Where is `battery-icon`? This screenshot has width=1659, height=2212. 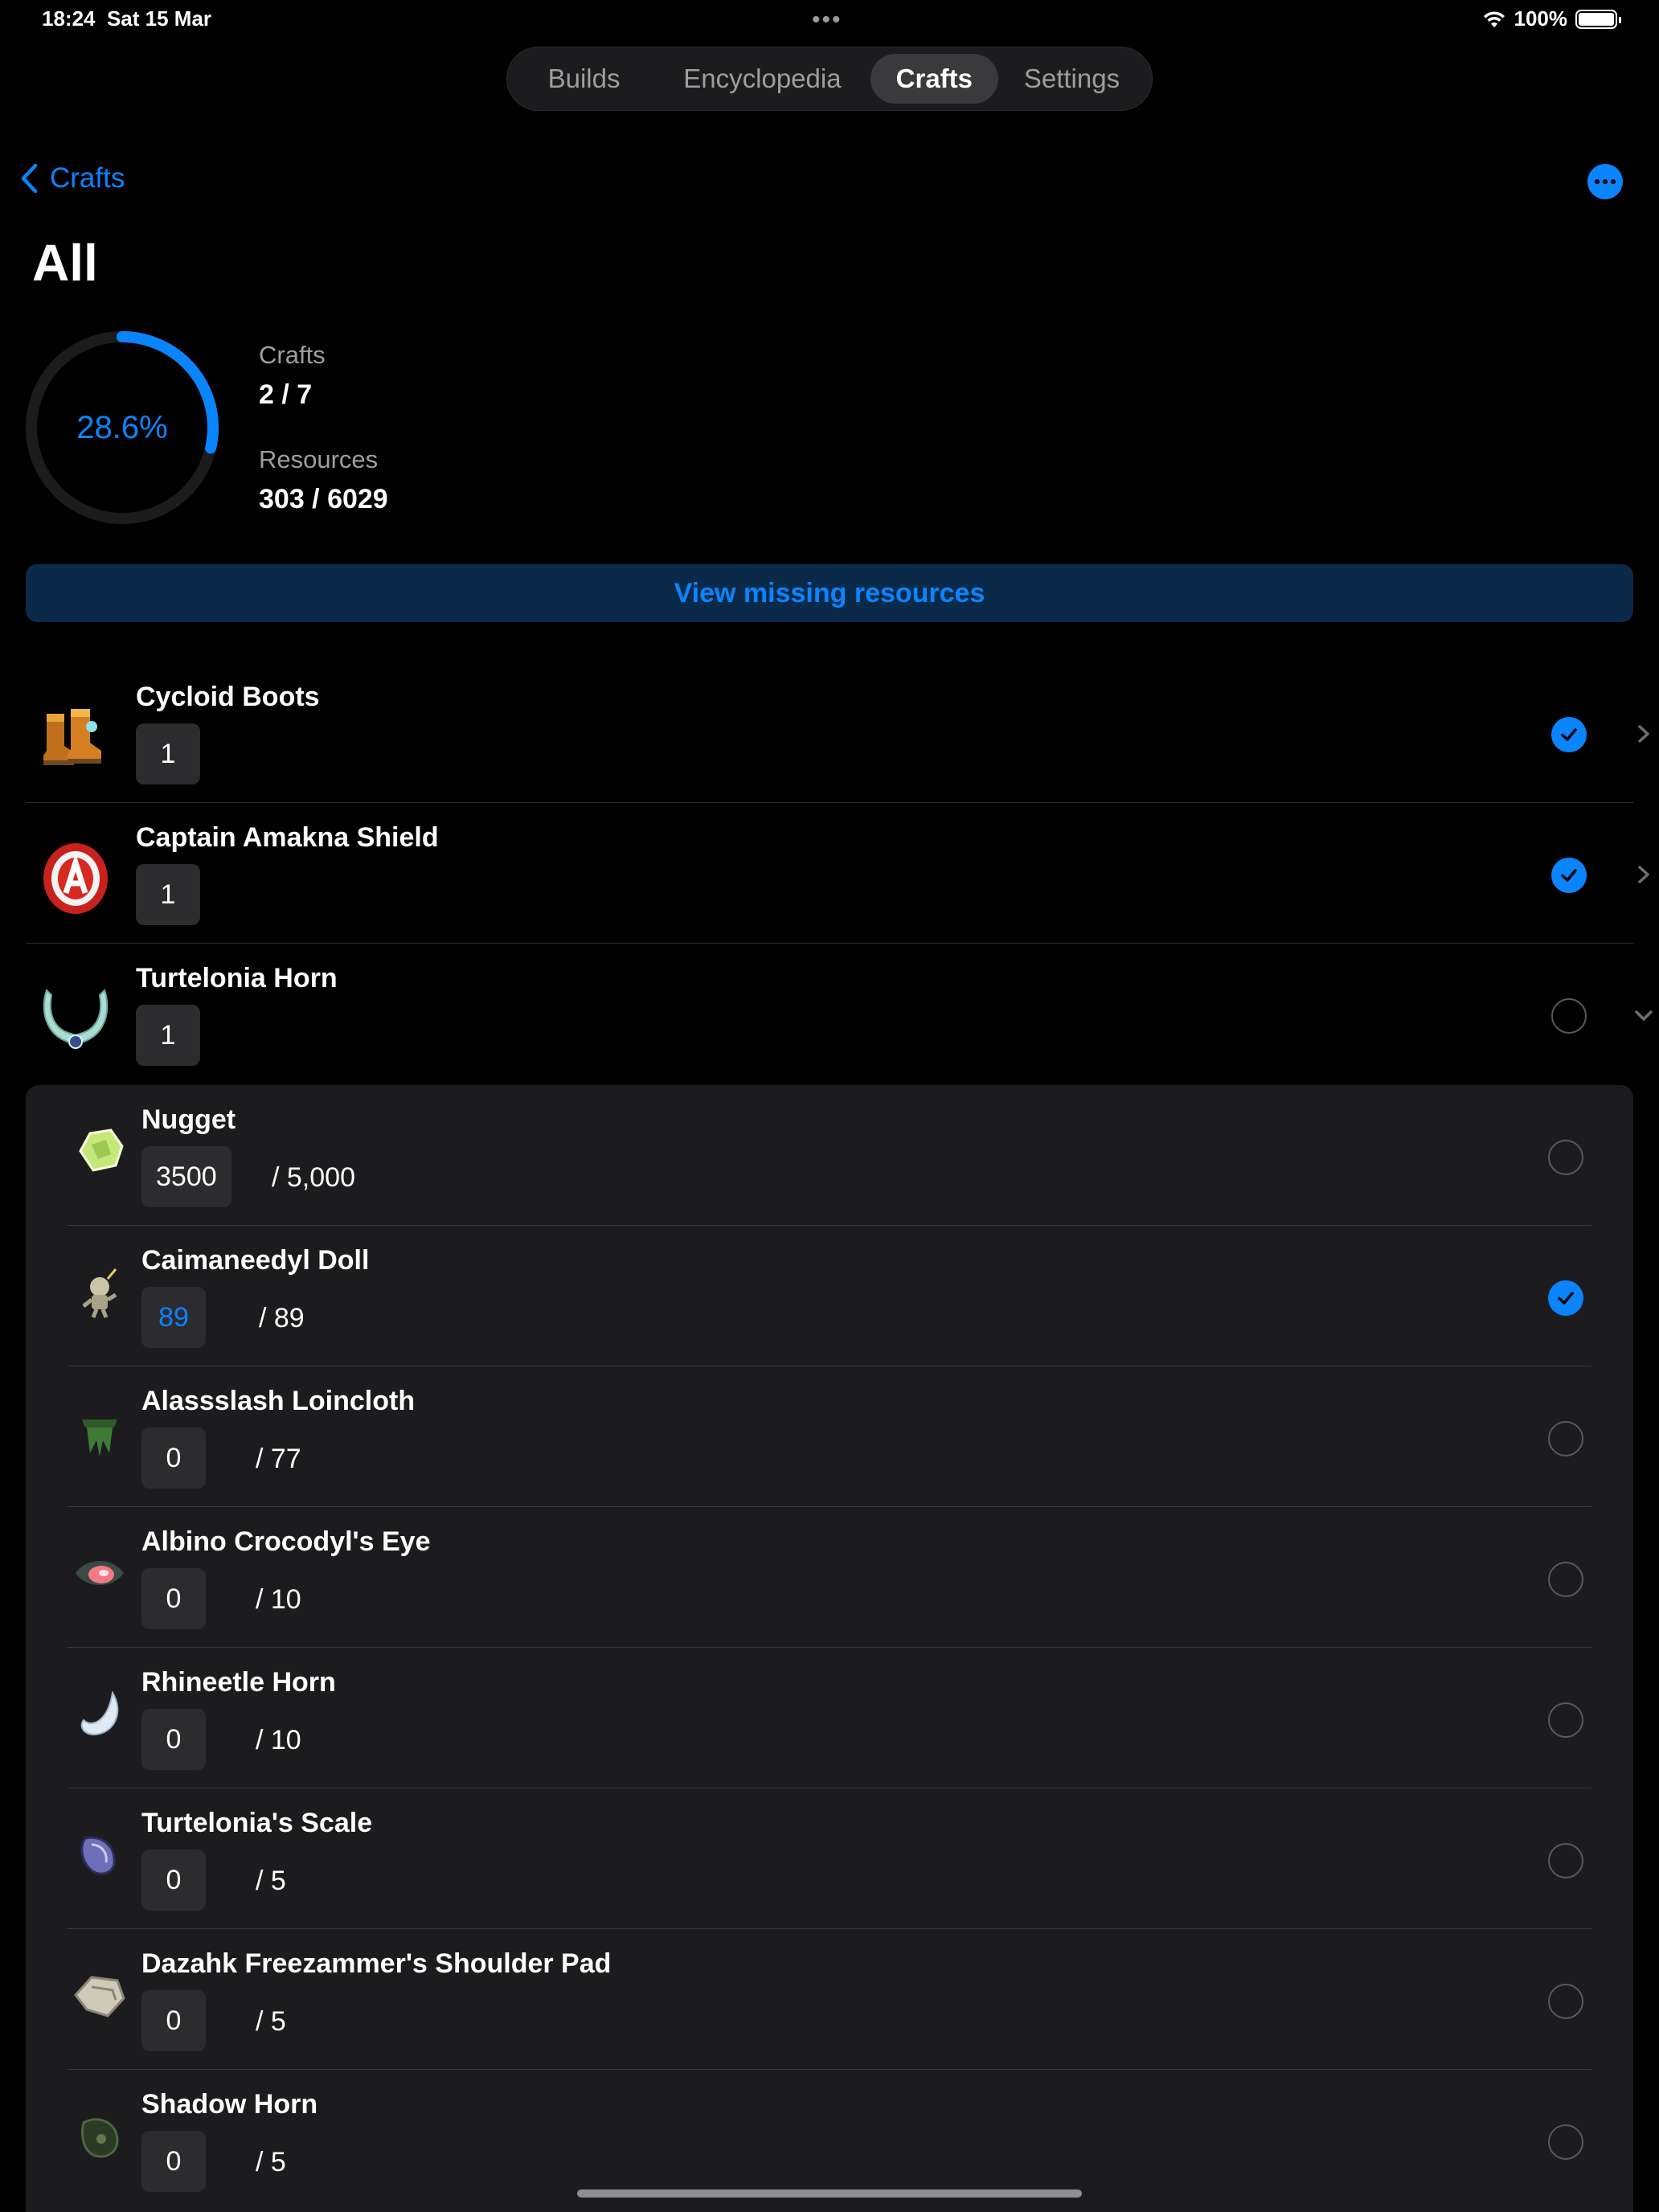
battery-icon is located at coordinates (1598, 19).